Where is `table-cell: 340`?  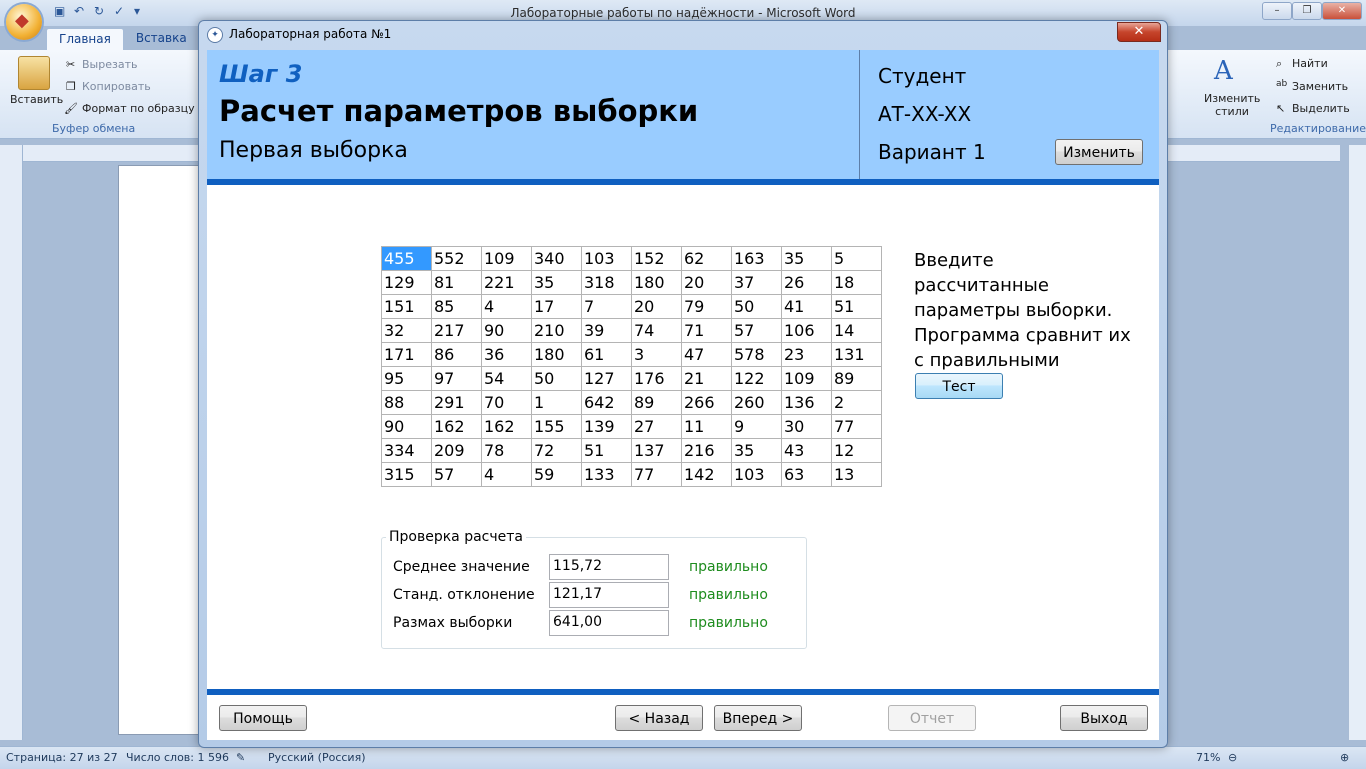 table-cell: 340 is located at coordinates (556, 258).